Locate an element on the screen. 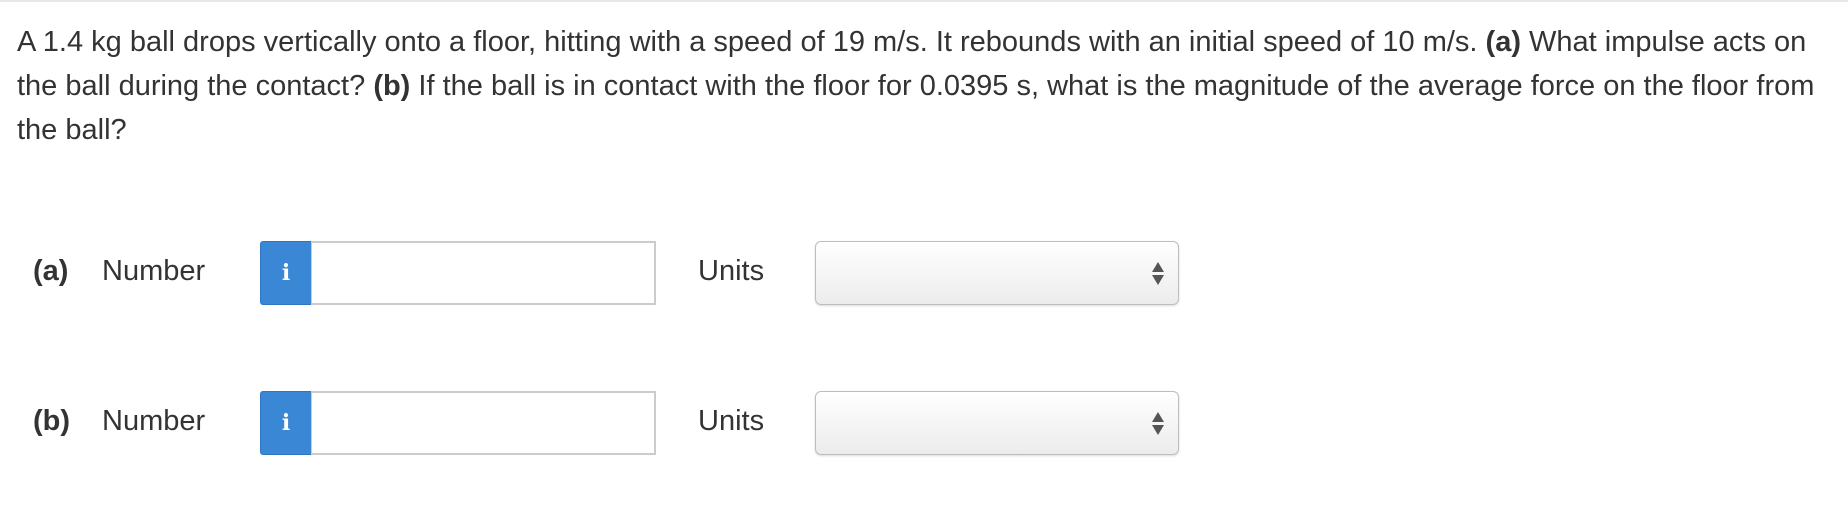 The height and width of the screenshot is (528, 1848). answer-row-b: (b) Number i Units is located at coordinates (924, 423).